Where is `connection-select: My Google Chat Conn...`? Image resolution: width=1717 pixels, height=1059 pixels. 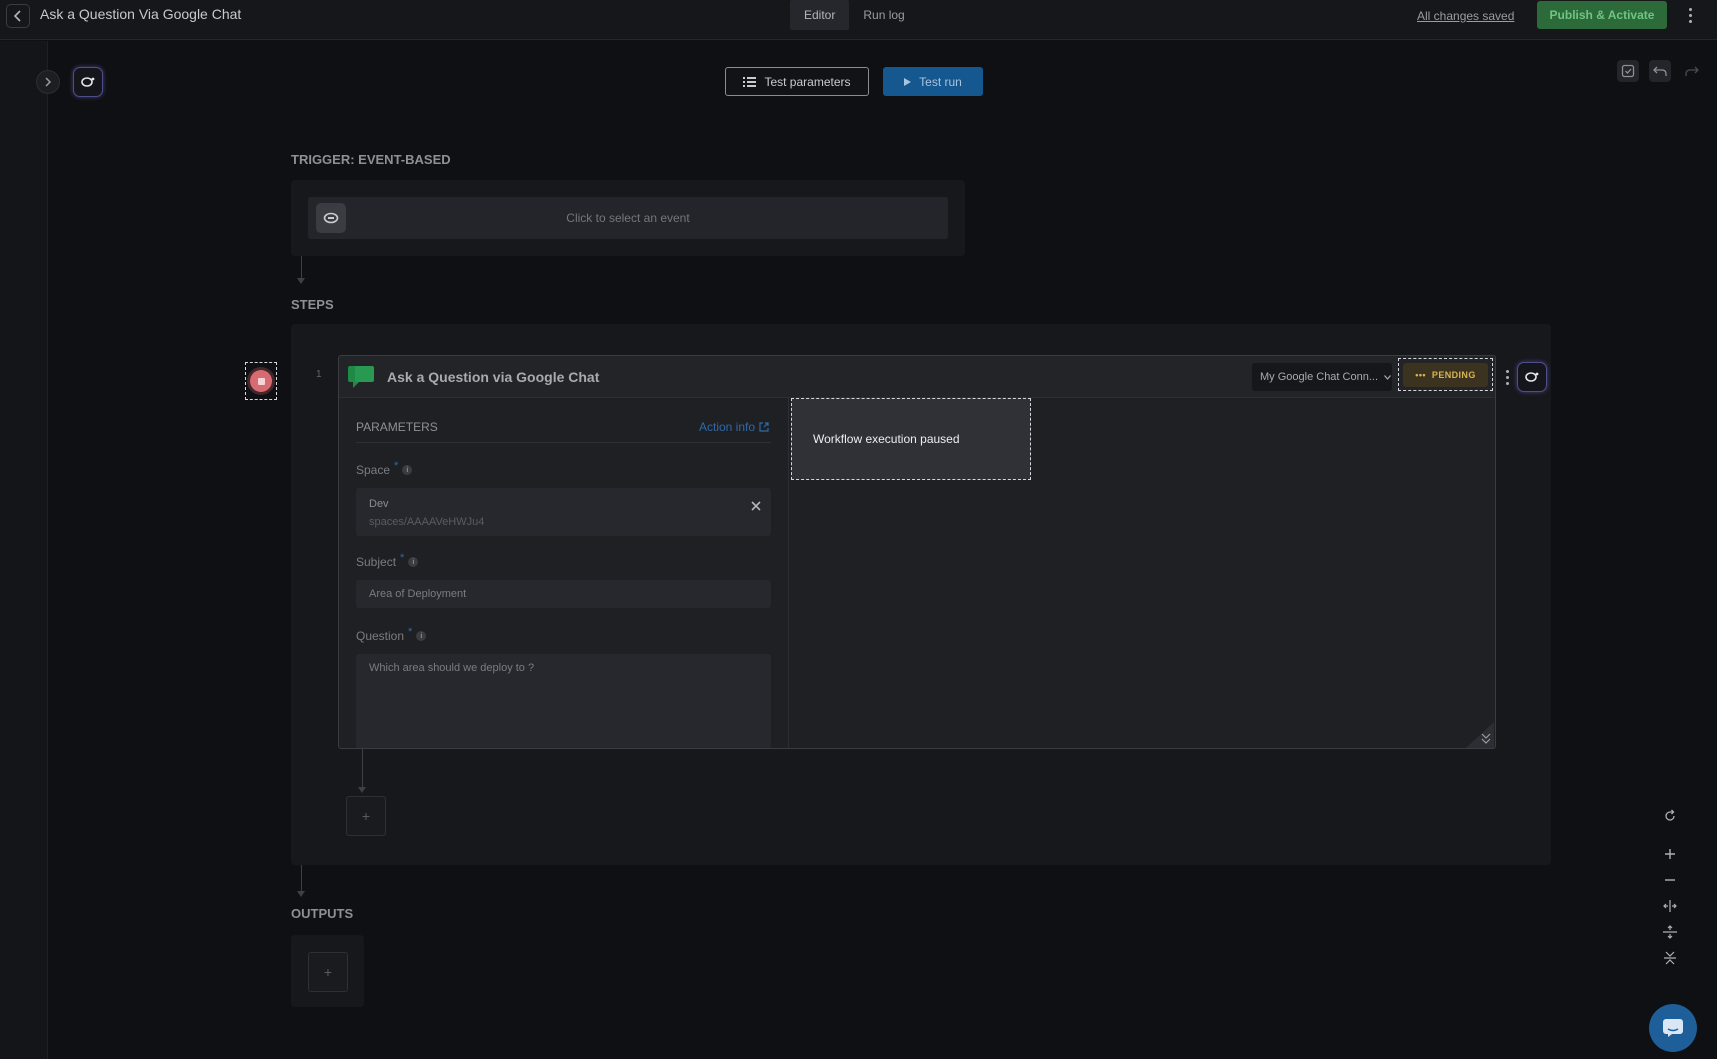 connection-select: My Google Chat Conn... is located at coordinates (1322, 377).